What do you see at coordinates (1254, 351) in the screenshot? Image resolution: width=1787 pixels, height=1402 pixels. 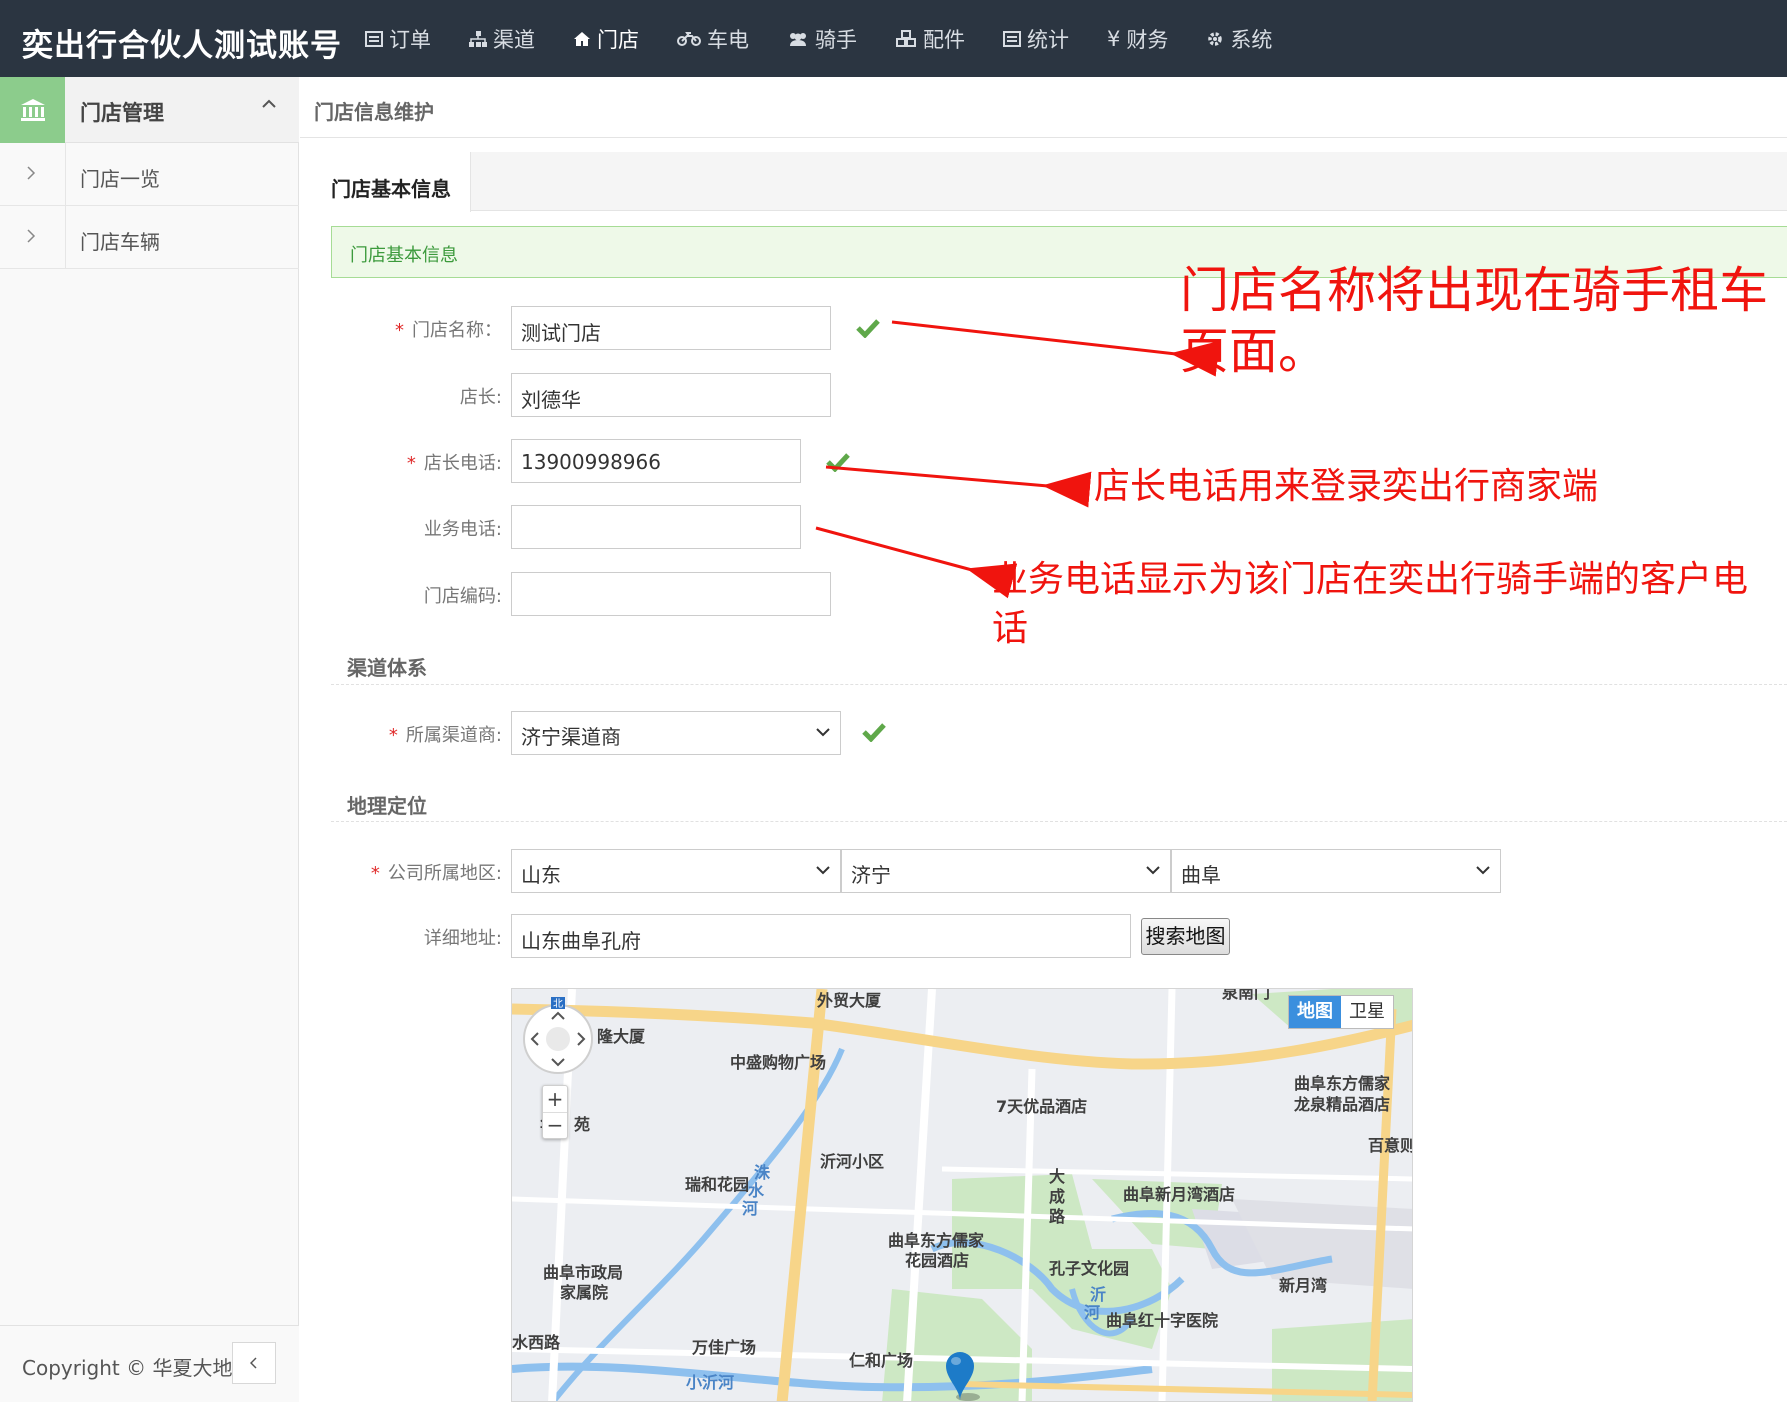 I see `annotation-store-name-line2: 页面。` at bounding box center [1254, 351].